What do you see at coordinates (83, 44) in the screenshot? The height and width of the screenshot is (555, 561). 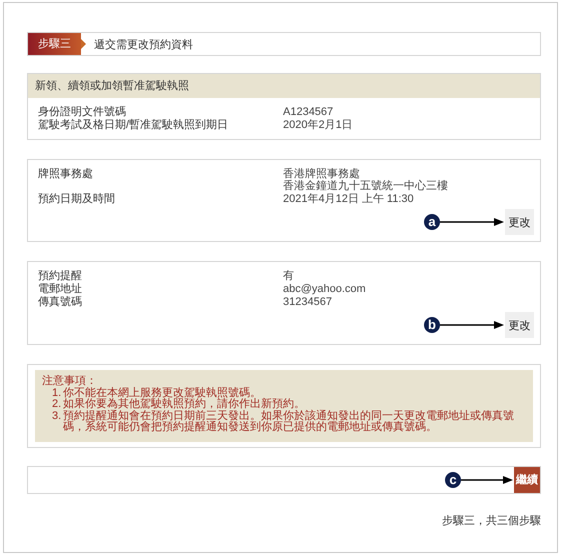 I see `chevron-icon` at bounding box center [83, 44].